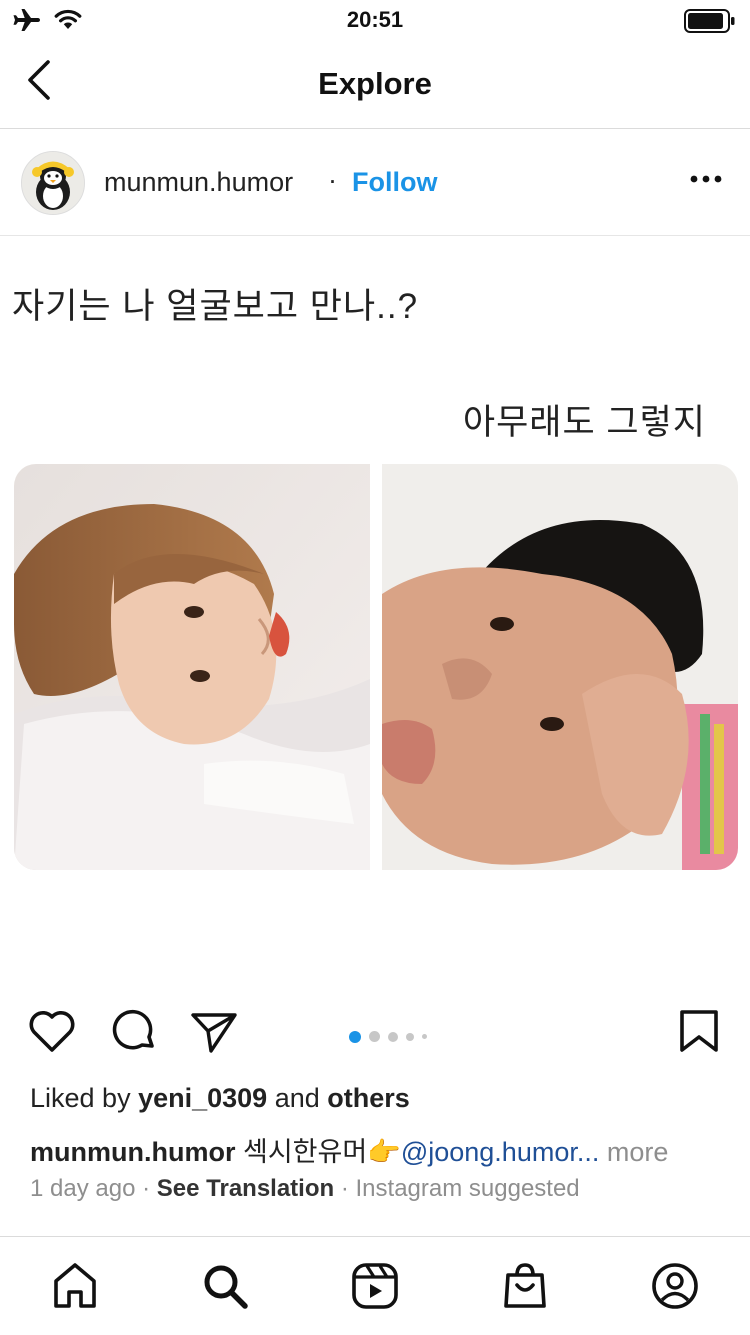 This screenshot has width=750, height=1335. What do you see at coordinates (225, 1286) in the screenshot?
I see `search-icon` at bounding box center [225, 1286].